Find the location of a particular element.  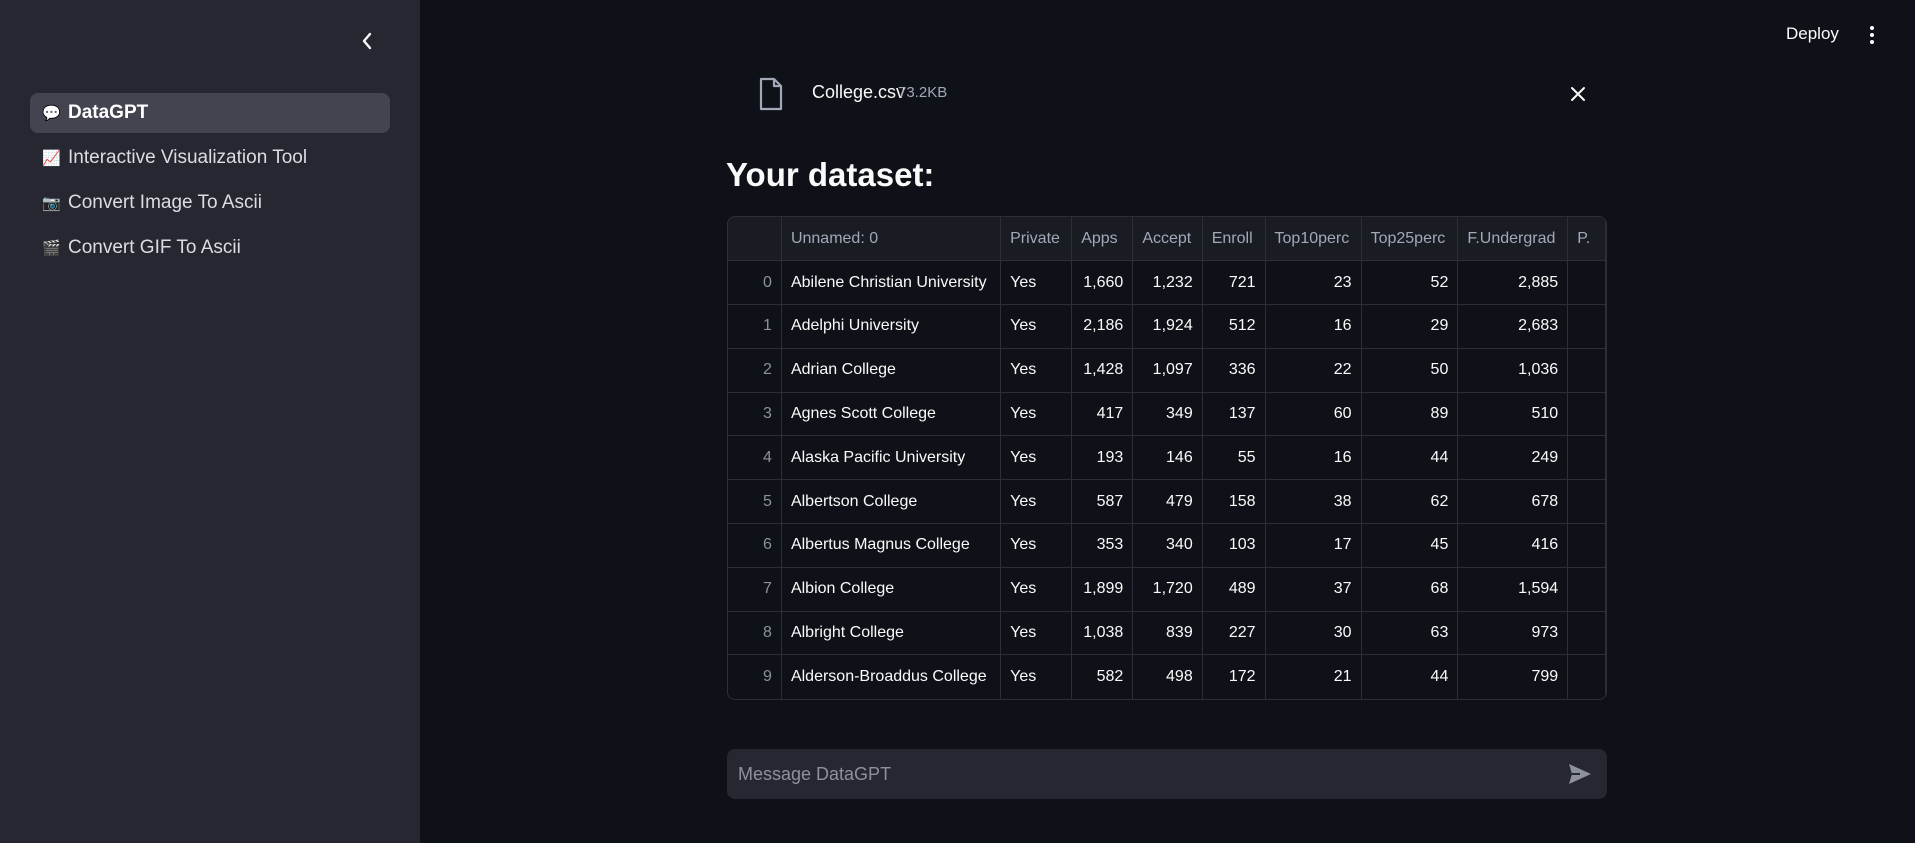

table-cell: 417 is located at coordinates (1102, 414).